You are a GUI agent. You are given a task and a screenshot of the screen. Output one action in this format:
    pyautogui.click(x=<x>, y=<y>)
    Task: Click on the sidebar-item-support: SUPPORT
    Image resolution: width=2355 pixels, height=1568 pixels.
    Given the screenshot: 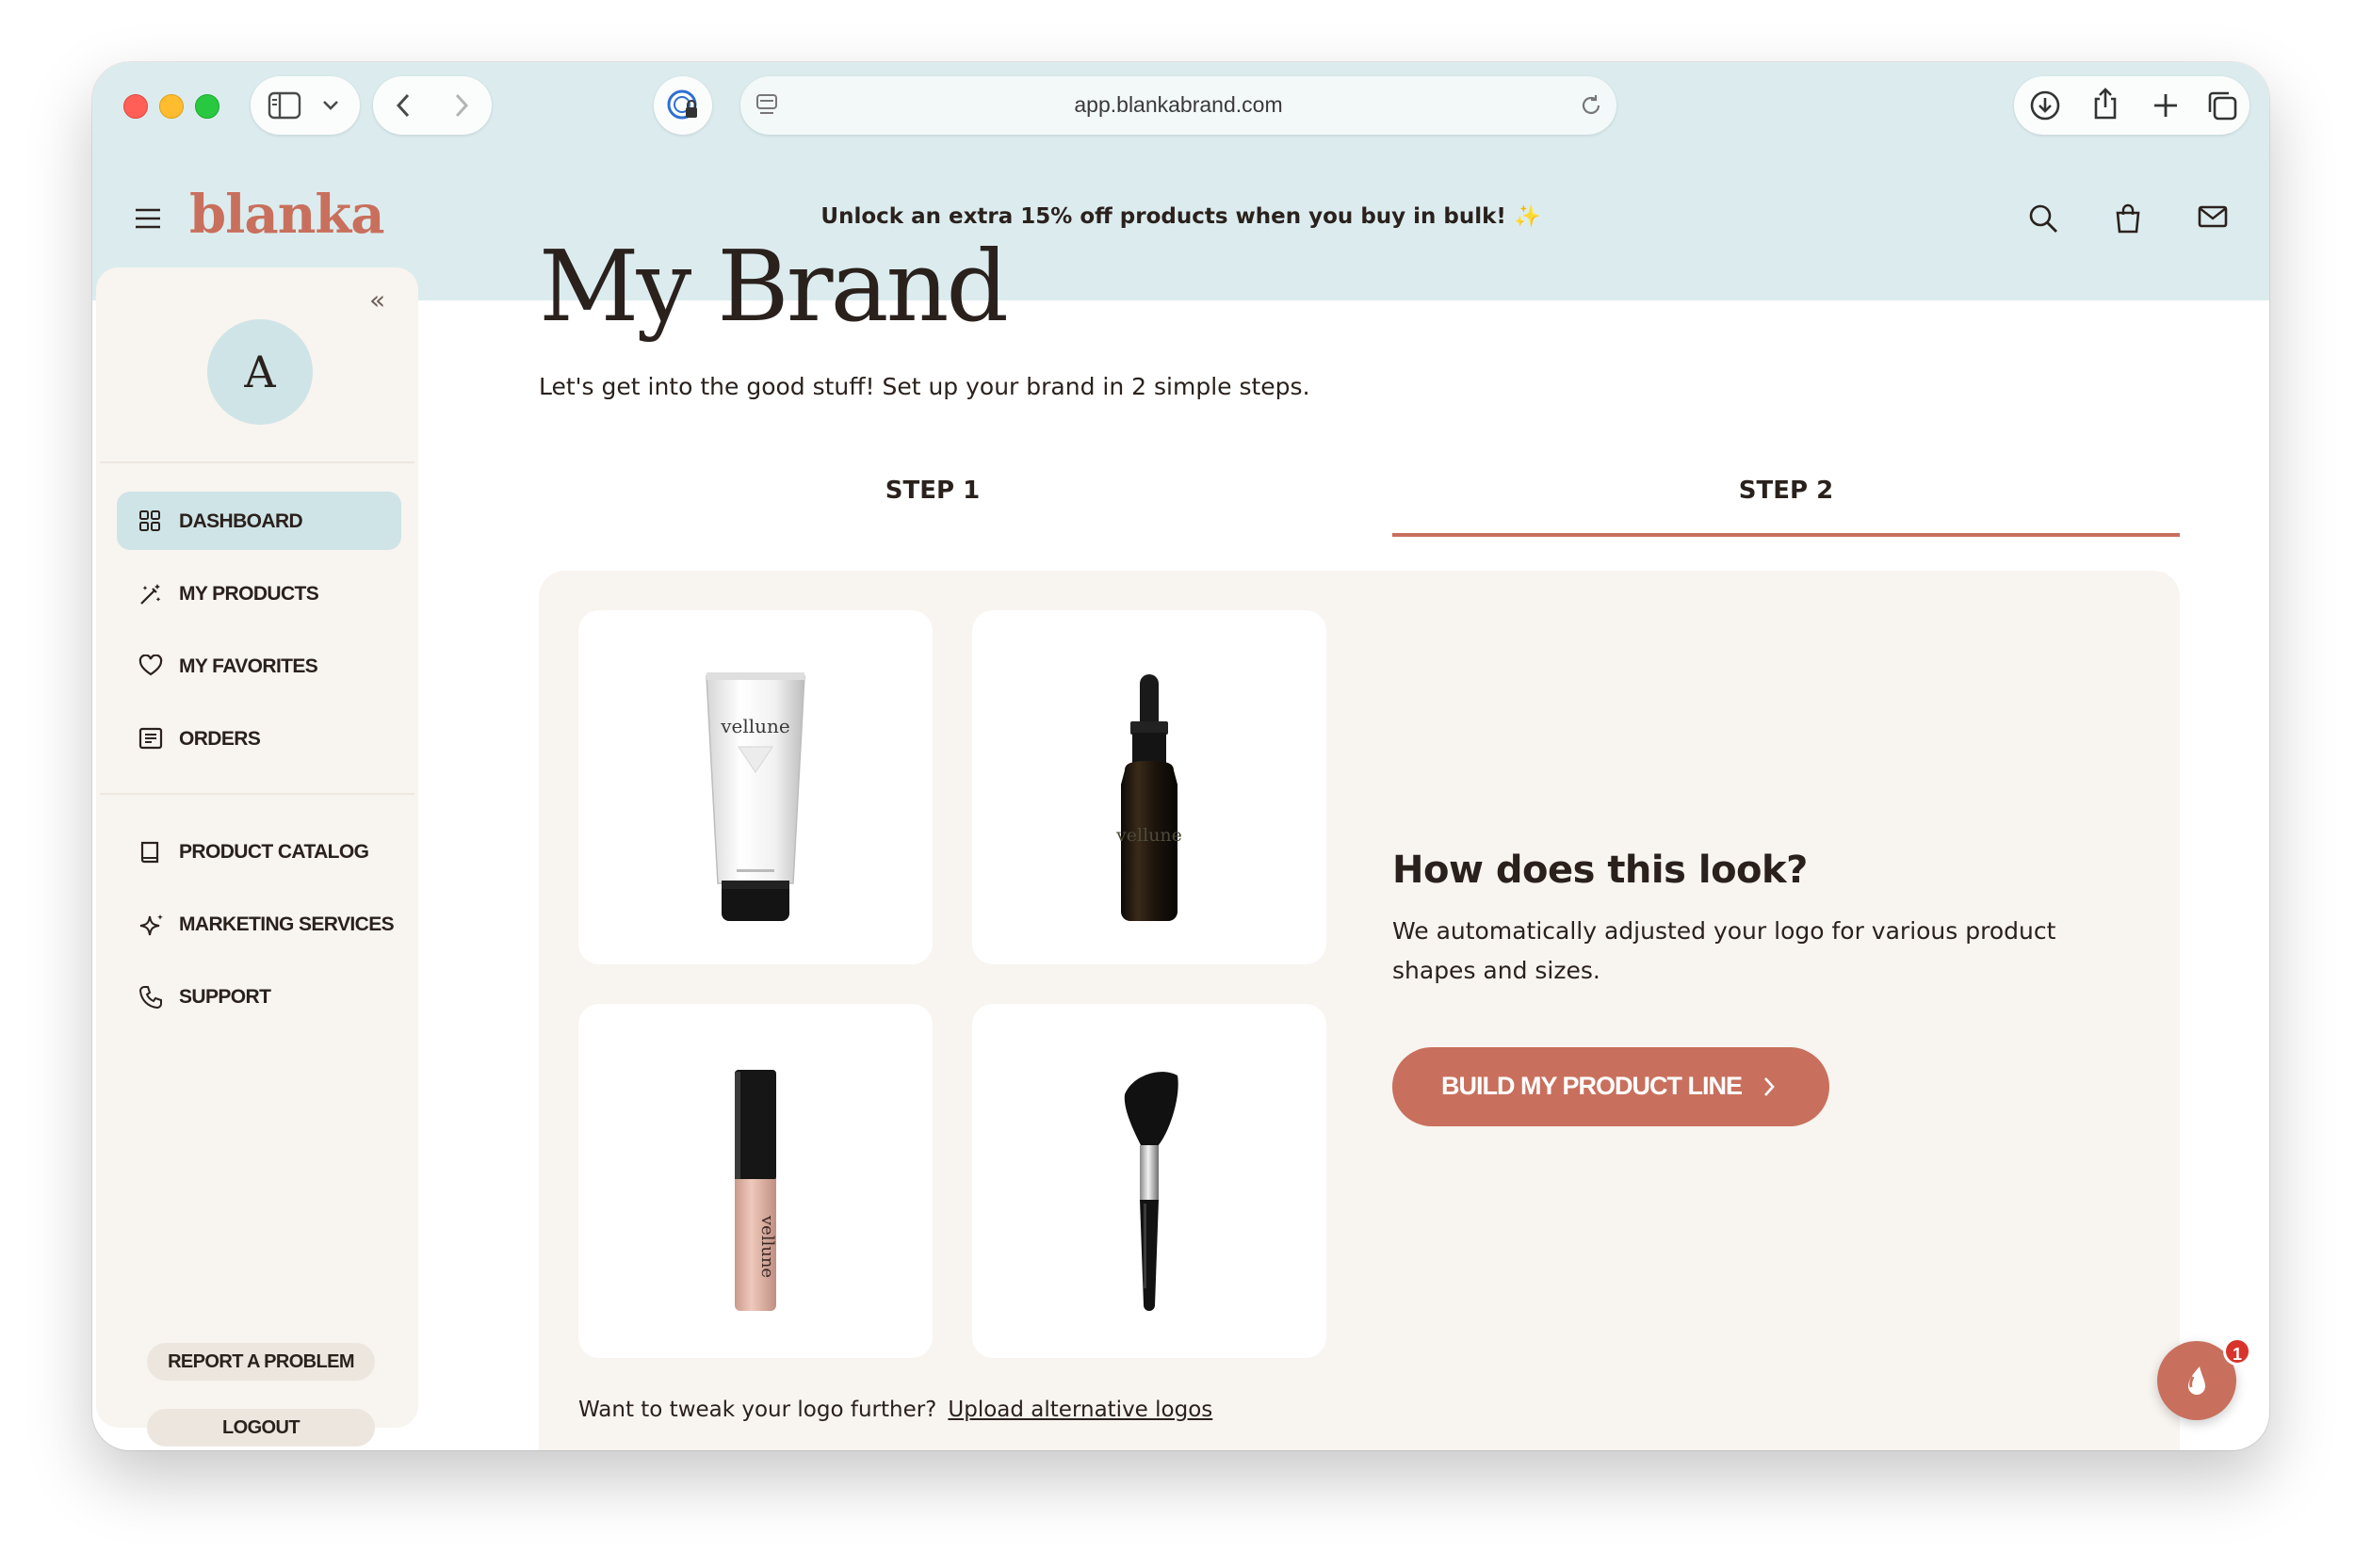 What is the action you would take?
    pyautogui.click(x=259, y=996)
    